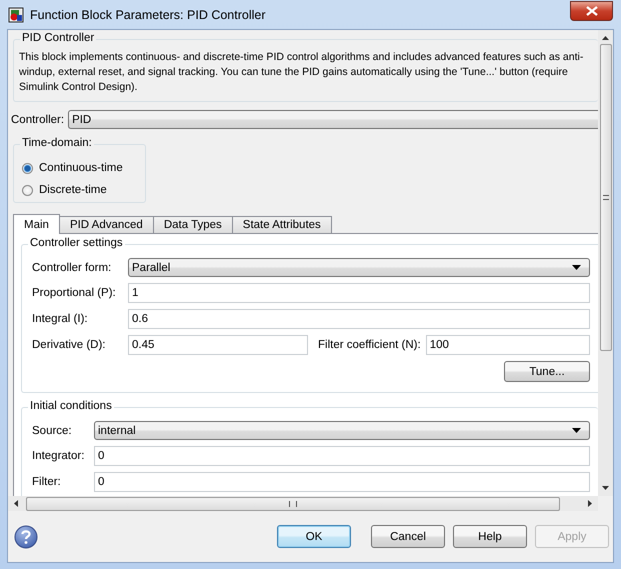 Image resolution: width=621 pixels, height=569 pixels. What do you see at coordinates (314, 536) in the screenshot?
I see `dialog-button: OK` at bounding box center [314, 536].